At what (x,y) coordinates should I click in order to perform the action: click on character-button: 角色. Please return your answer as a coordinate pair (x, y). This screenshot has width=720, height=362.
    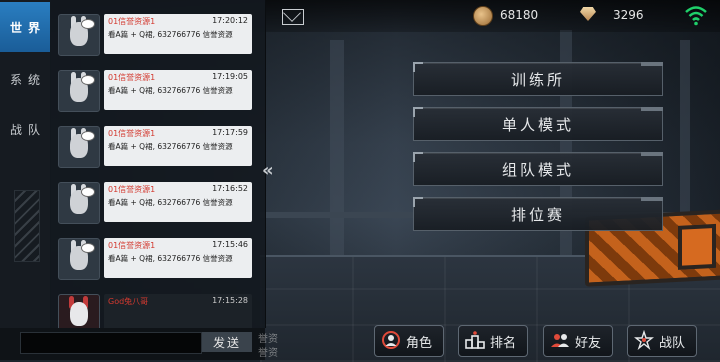
    Looking at the image, I should click on (409, 341).